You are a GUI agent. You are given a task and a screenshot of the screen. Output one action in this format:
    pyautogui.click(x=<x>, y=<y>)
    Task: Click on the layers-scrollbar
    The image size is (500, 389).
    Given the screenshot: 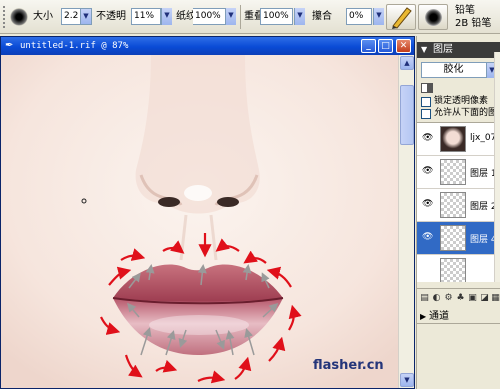 What is the action you would take?
    pyautogui.click(x=497, y=167)
    